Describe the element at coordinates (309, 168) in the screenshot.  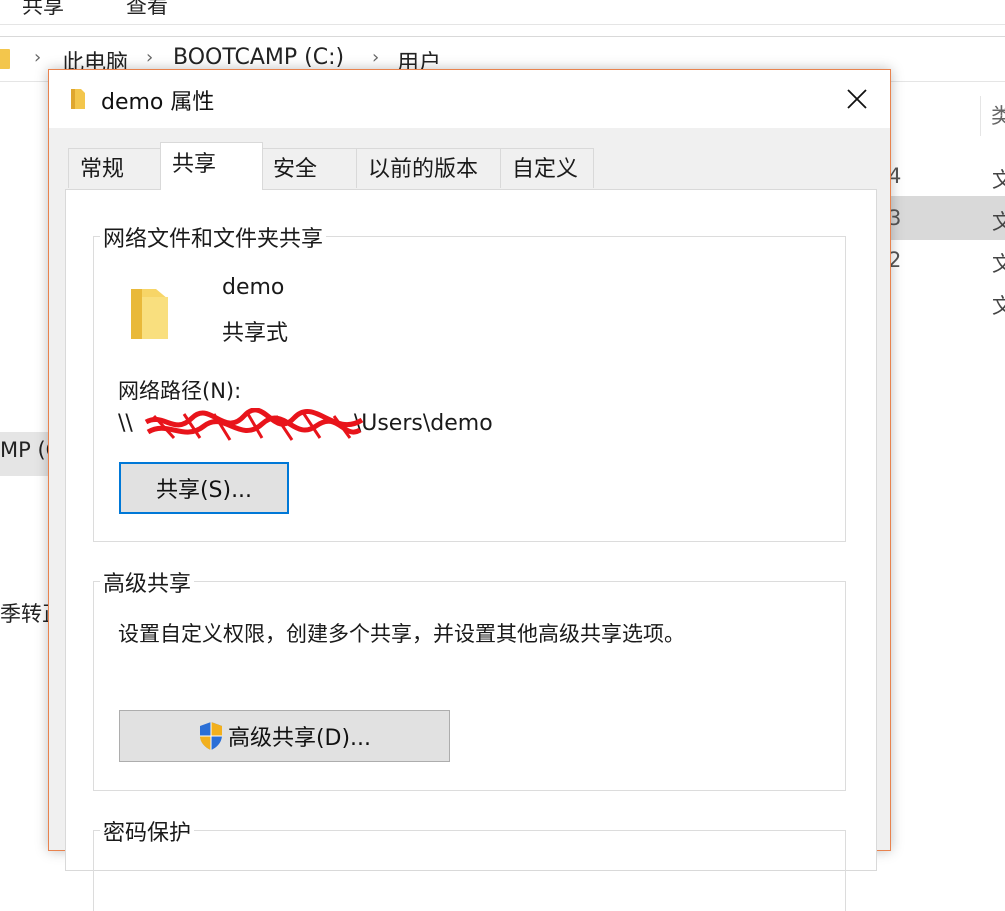
I see `tab-security: 安全` at that location.